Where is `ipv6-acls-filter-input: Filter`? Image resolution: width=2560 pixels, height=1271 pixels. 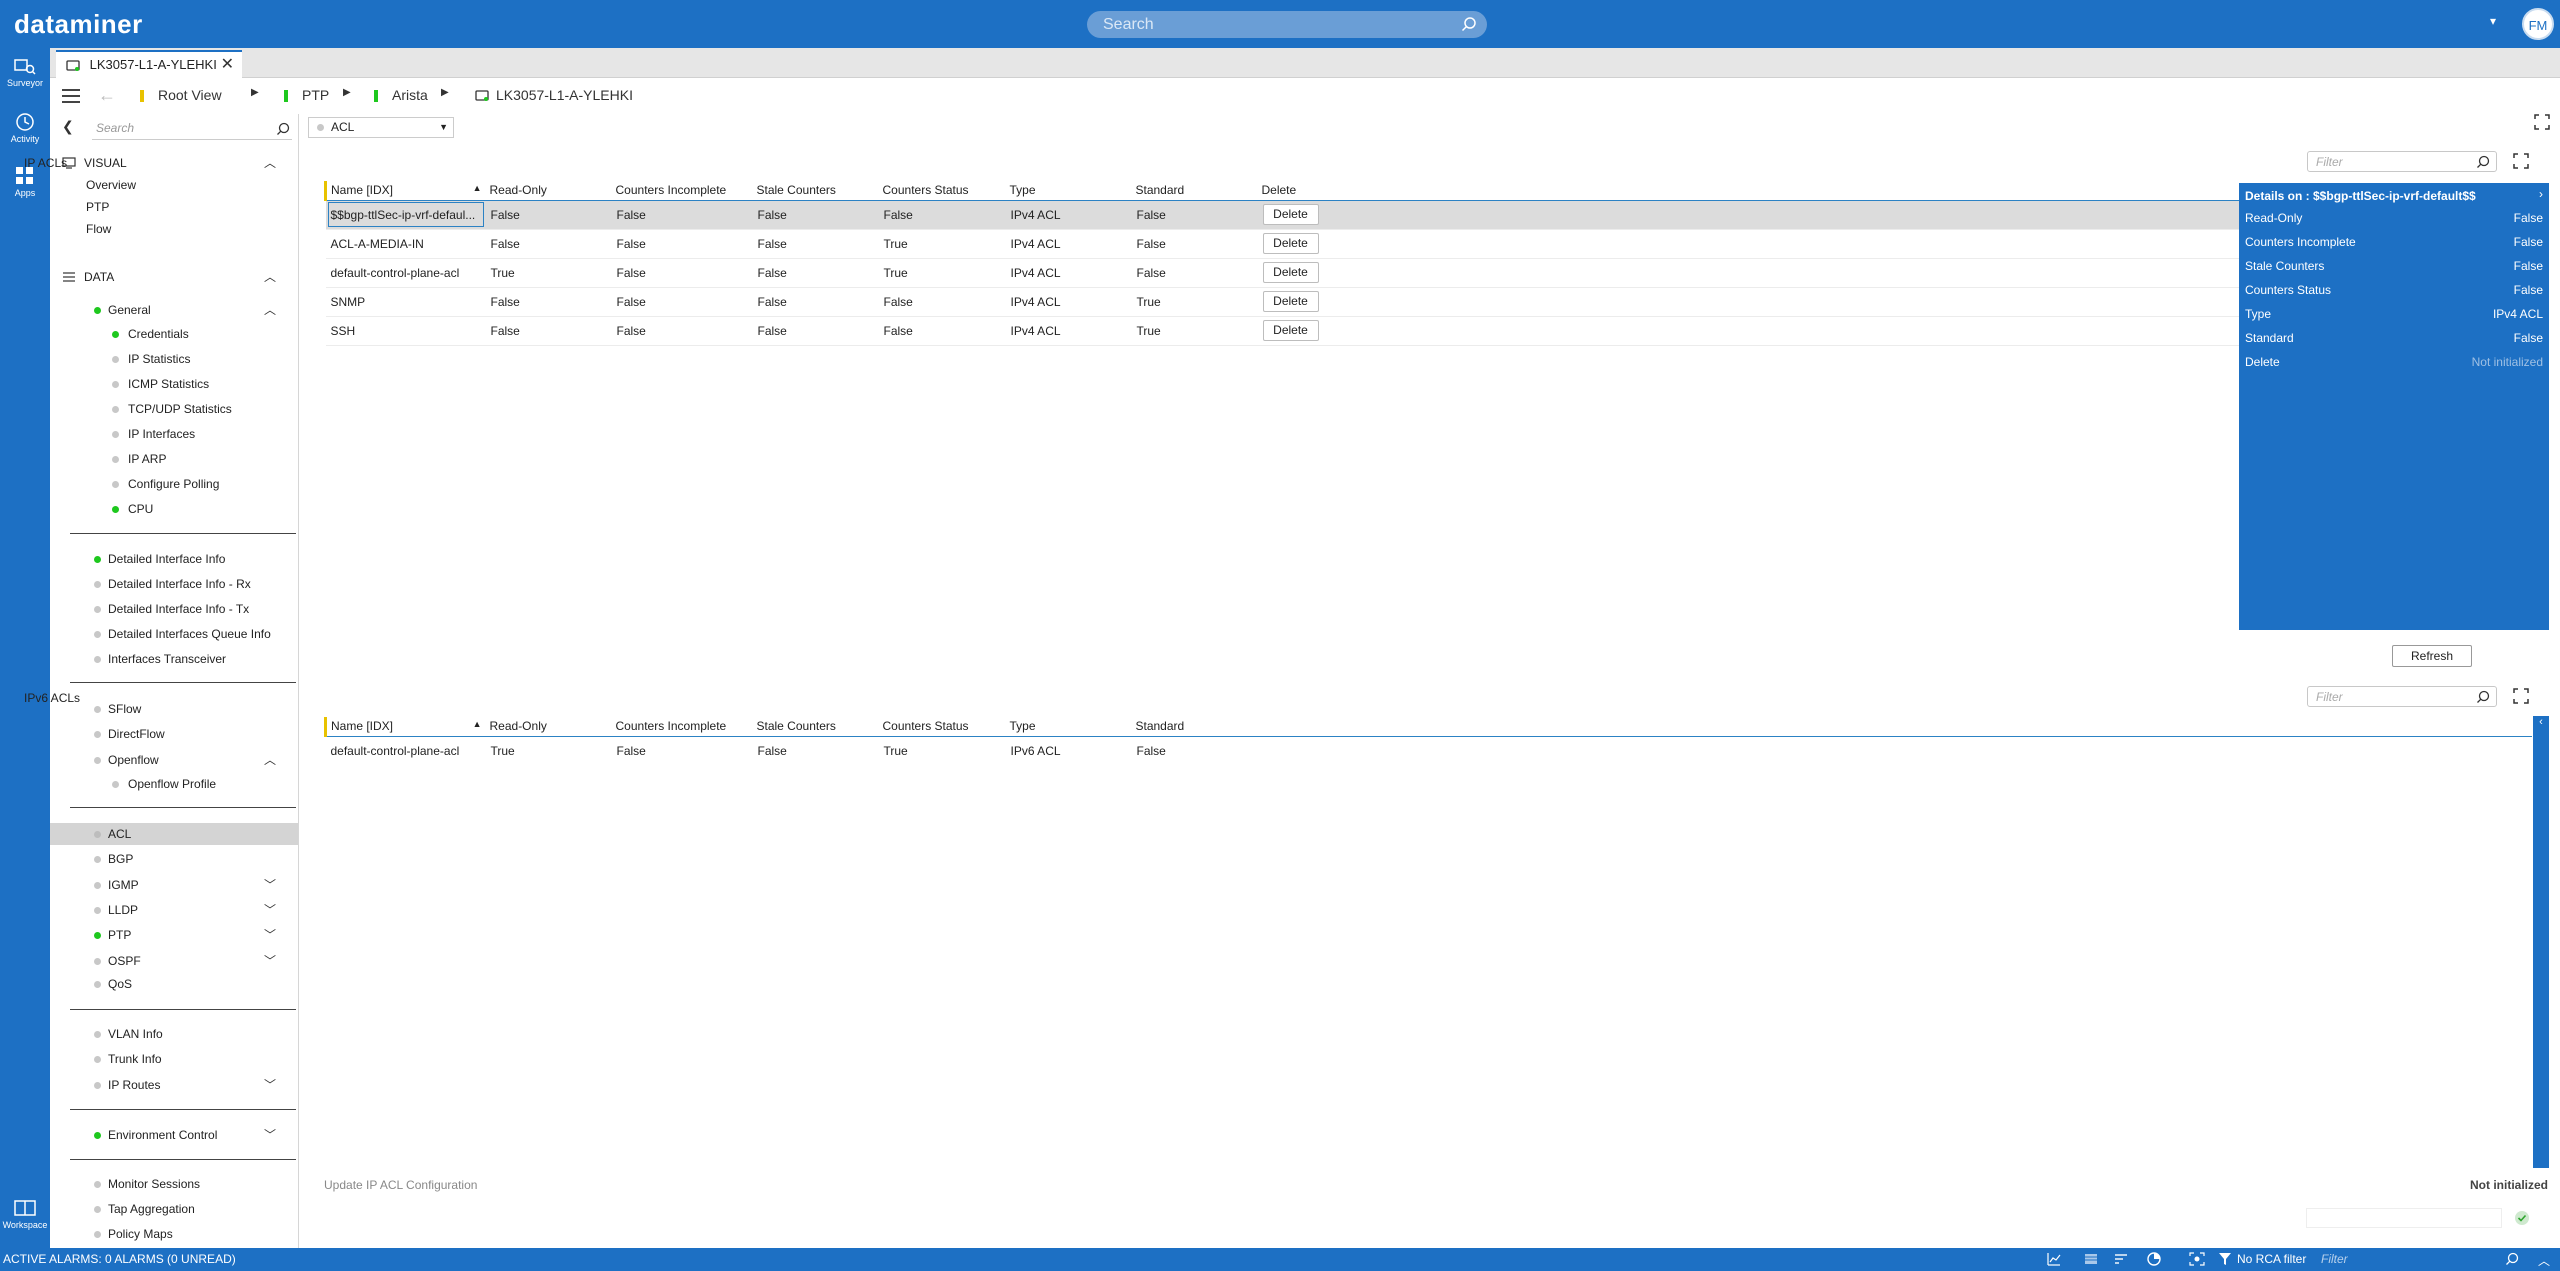 ipv6-acls-filter-input: Filter is located at coordinates (2402, 696).